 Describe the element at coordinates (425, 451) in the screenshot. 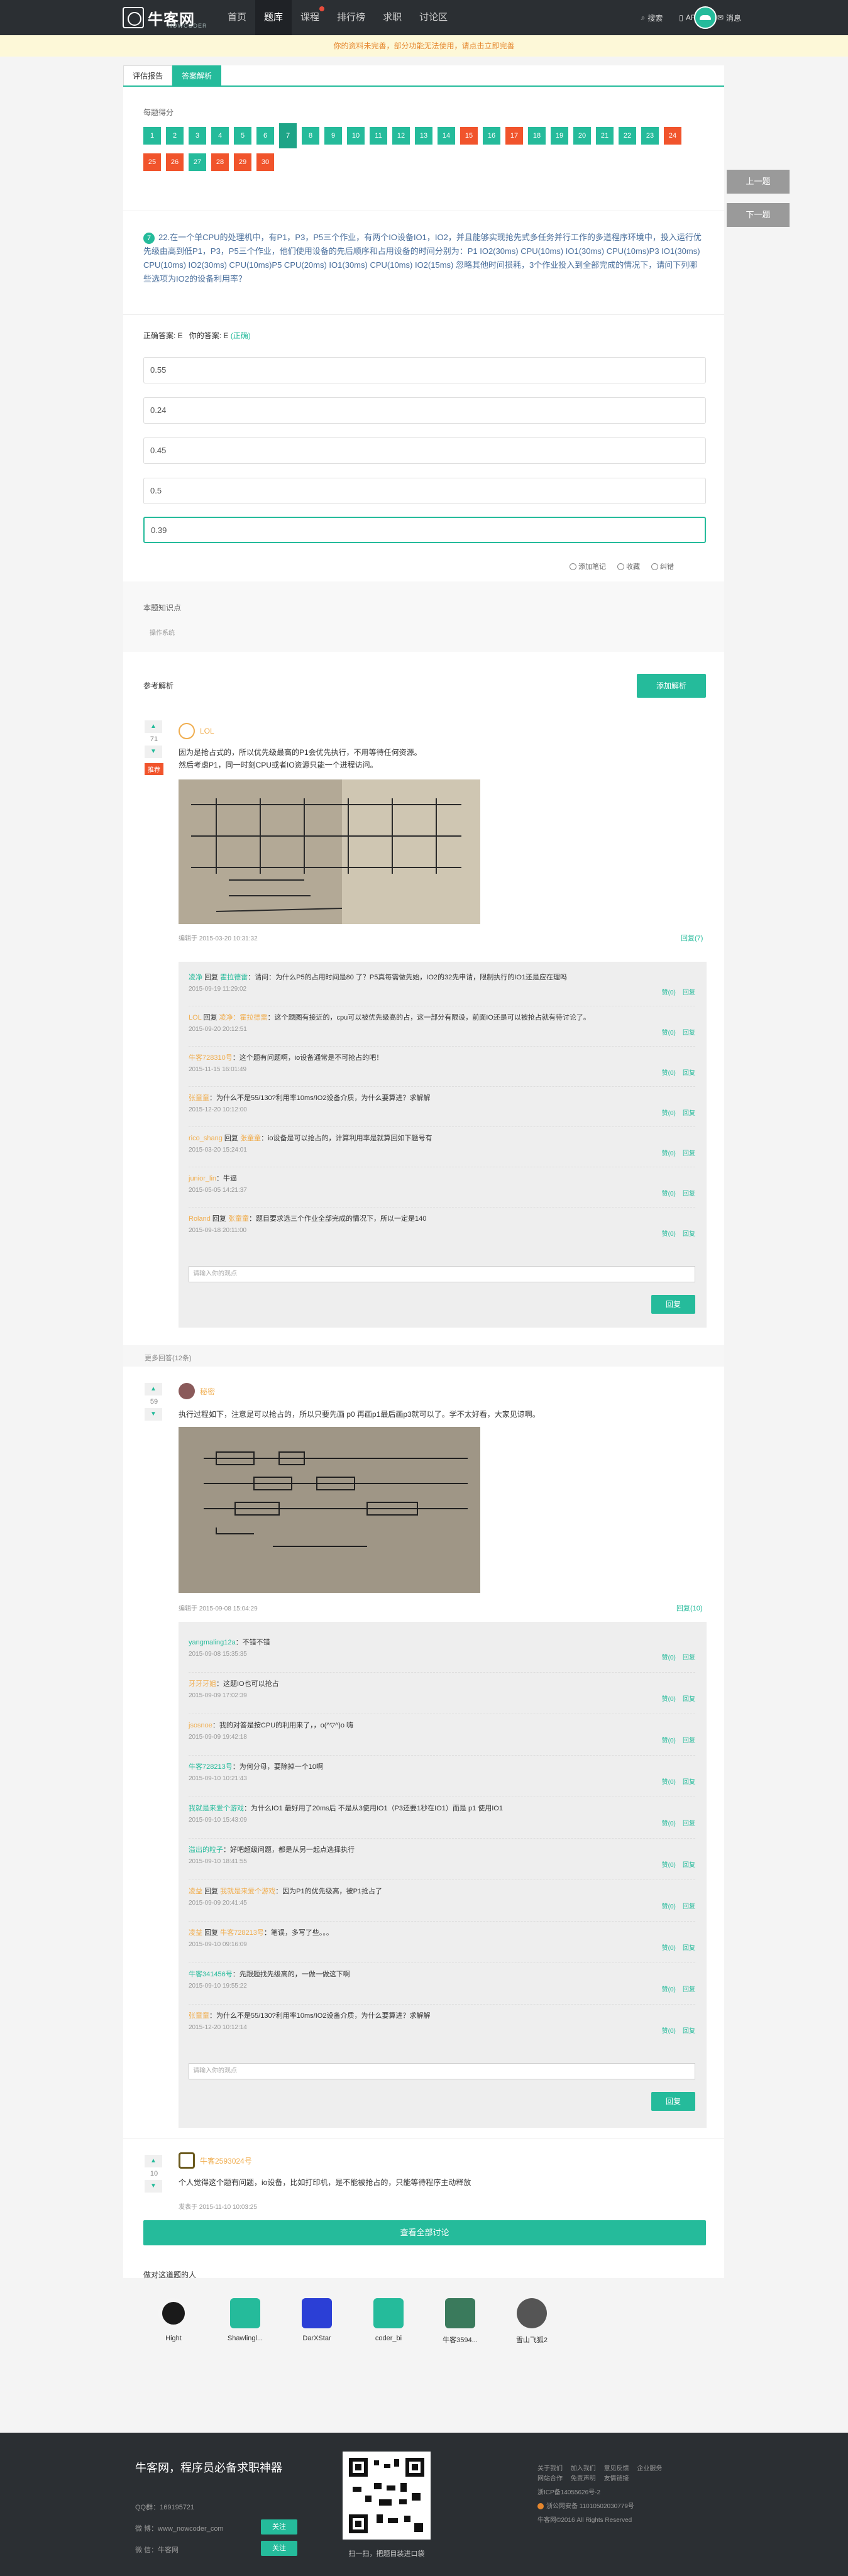

I see `option-c: 0.45` at that location.